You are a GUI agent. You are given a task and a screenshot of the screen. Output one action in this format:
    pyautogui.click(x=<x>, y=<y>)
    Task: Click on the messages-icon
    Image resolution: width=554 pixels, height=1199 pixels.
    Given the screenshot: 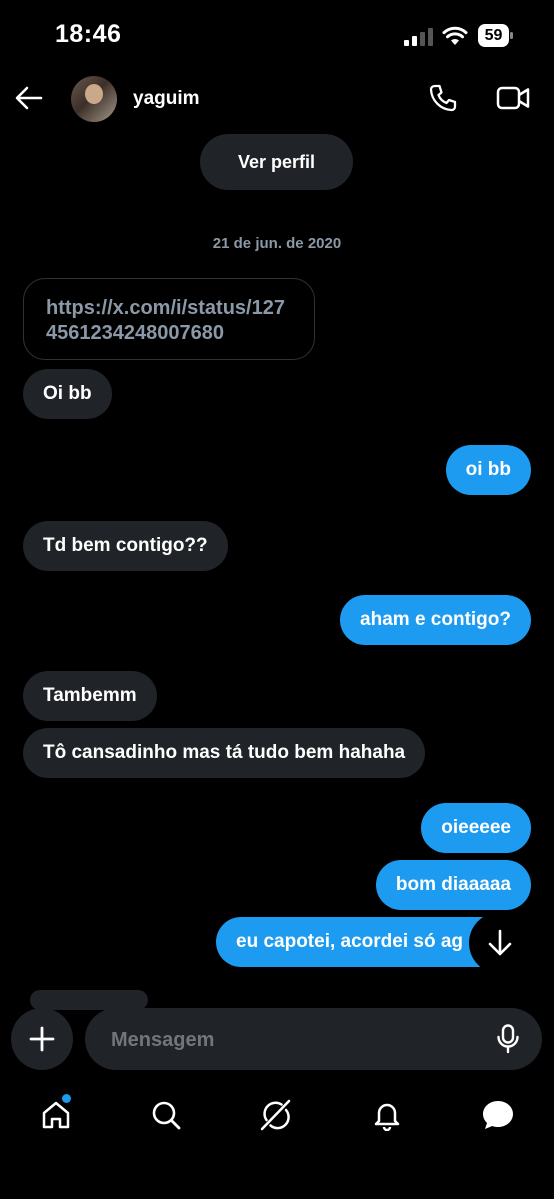 What is the action you would take?
    pyautogui.click(x=498, y=1115)
    